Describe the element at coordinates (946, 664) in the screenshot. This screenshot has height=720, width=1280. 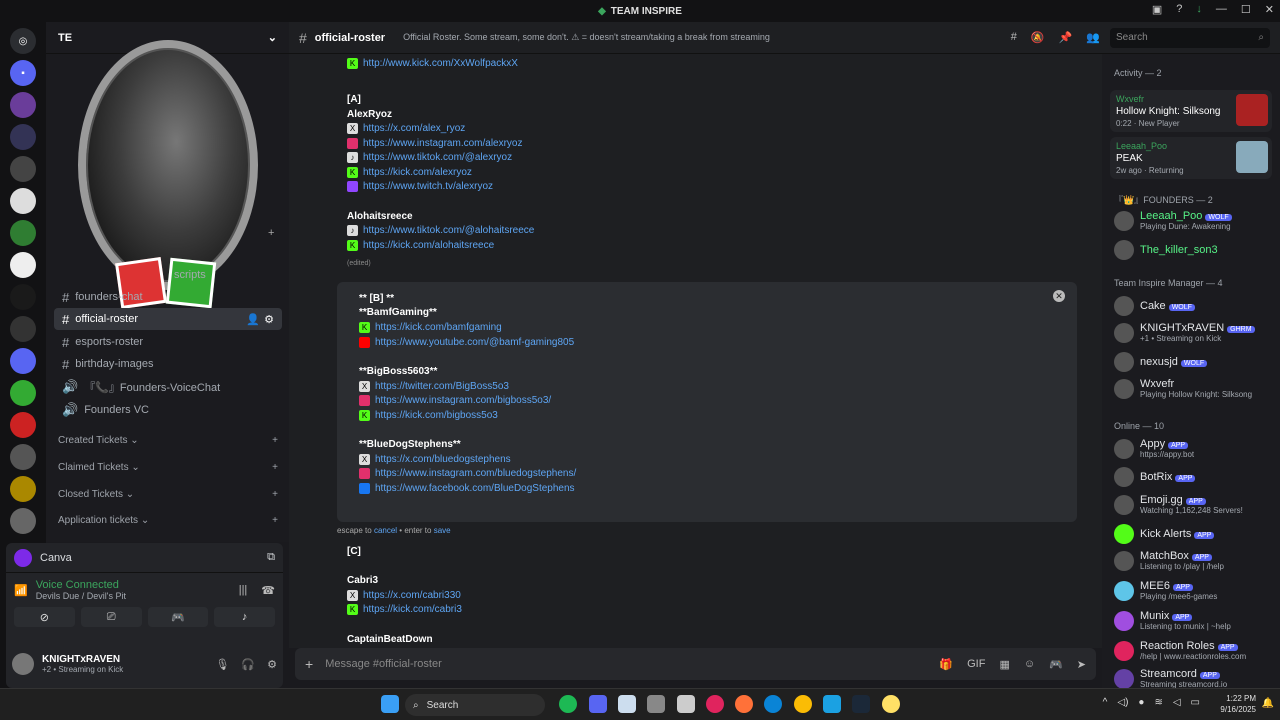
I see `gift-icon: 🎁` at that location.